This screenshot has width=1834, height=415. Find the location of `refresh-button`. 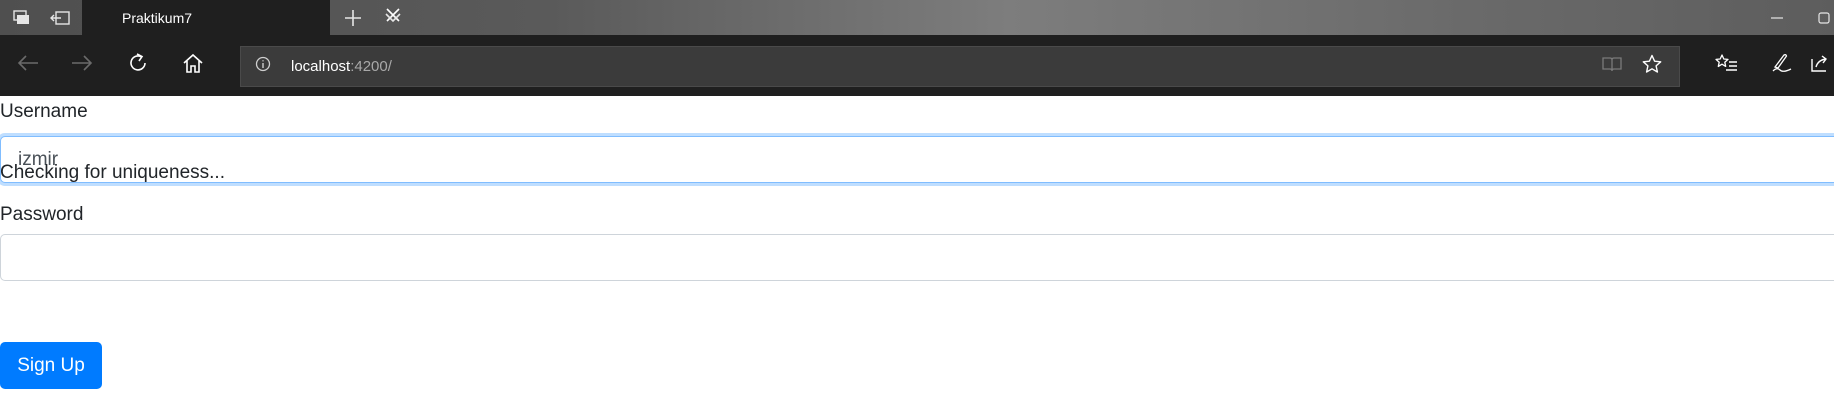

refresh-button is located at coordinates (138, 65).